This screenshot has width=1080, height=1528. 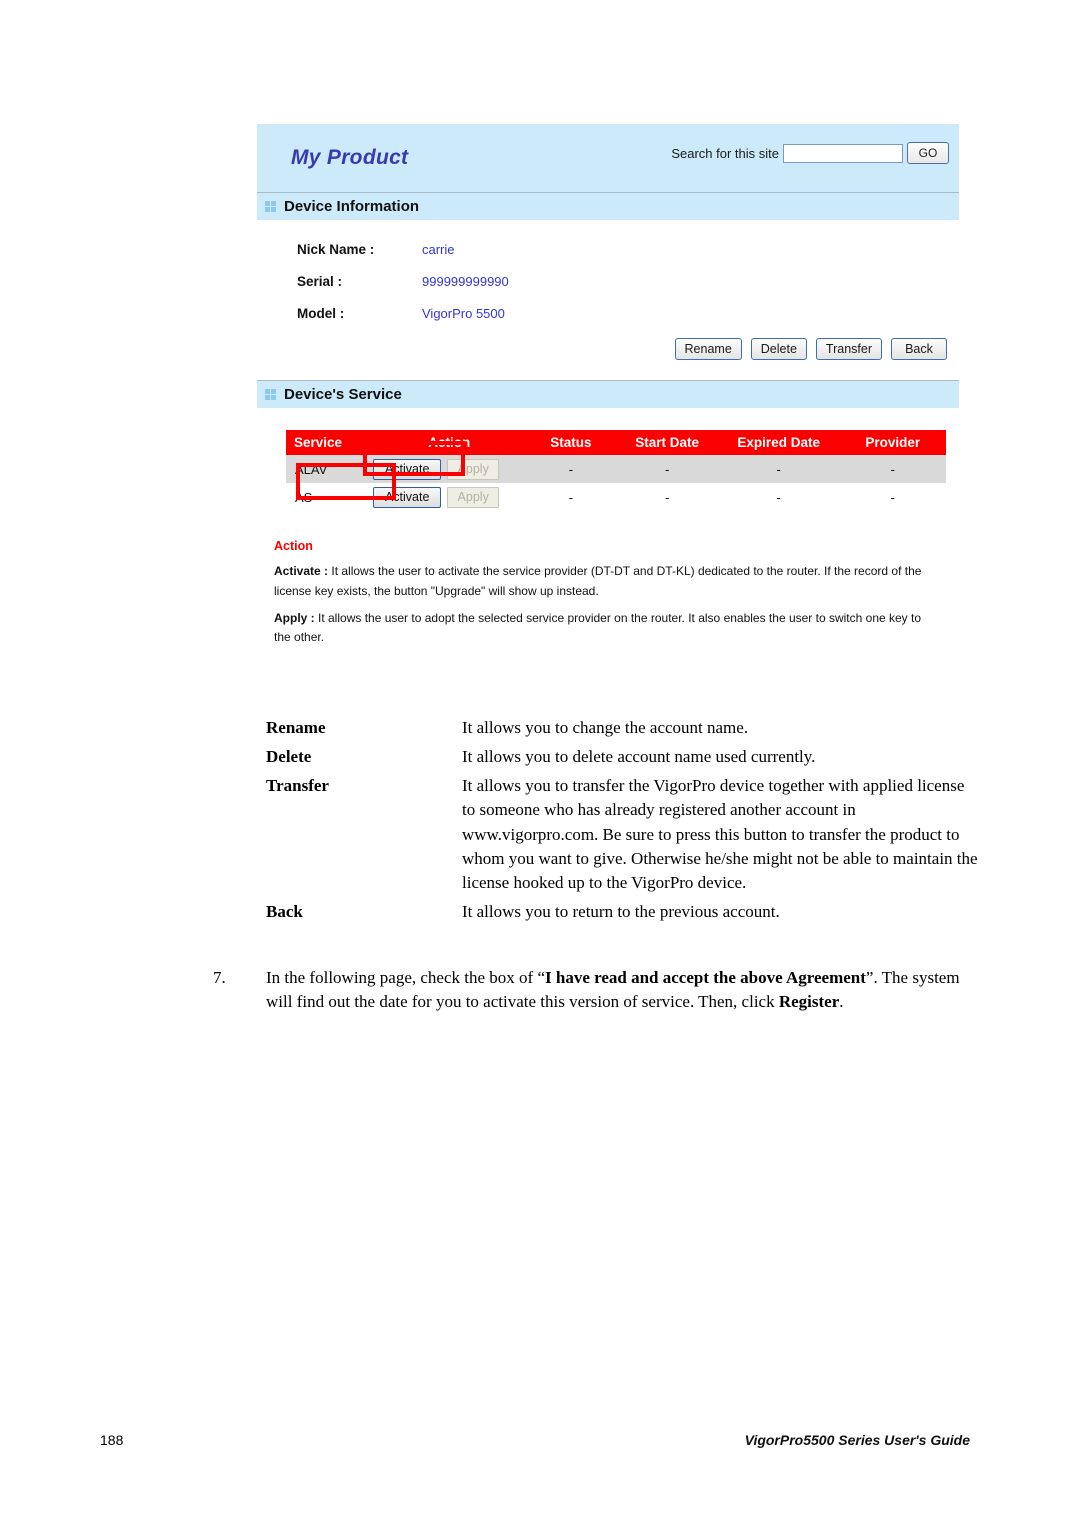 I want to click on app-banner: My Product Search for this site GO, so click(x=608, y=158).